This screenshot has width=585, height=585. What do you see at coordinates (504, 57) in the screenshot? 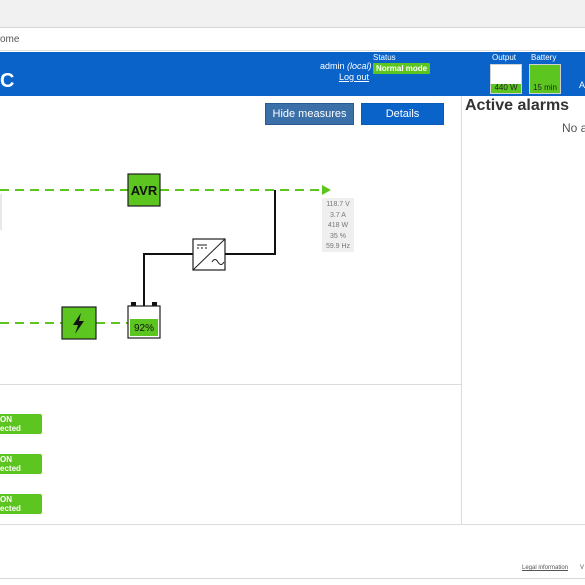
I see `output-label: Output` at bounding box center [504, 57].